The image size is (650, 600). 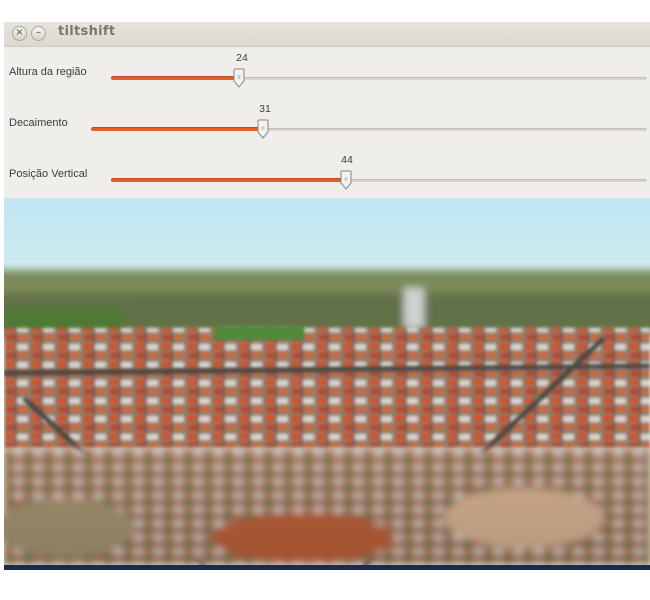 What do you see at coordinates (379, 78) in the screenshot?
I see `slider-altura` at bounding box center [379, 78].